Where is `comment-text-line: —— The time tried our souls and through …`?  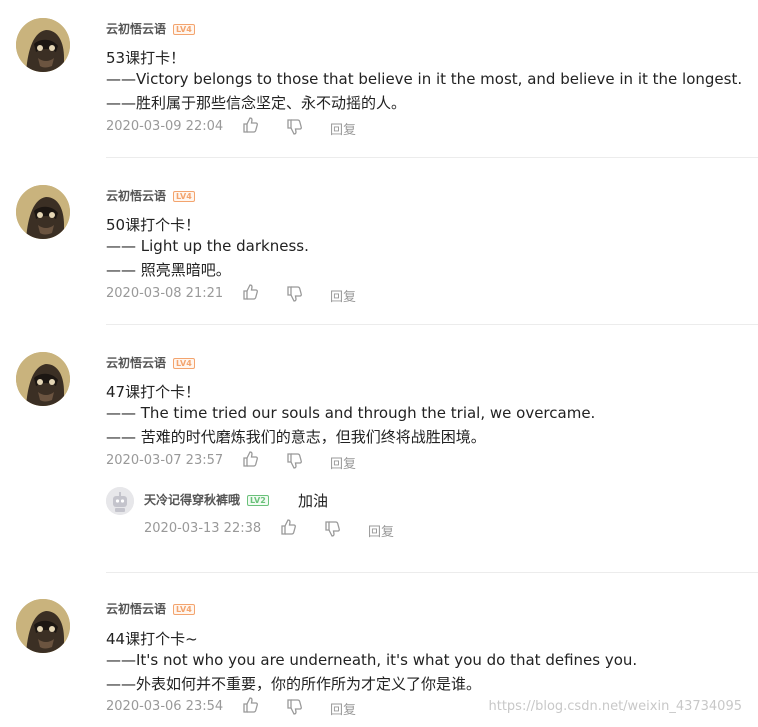 comment-text-line: —— The time tried our souls and through … is located at coordinates (351, 413).